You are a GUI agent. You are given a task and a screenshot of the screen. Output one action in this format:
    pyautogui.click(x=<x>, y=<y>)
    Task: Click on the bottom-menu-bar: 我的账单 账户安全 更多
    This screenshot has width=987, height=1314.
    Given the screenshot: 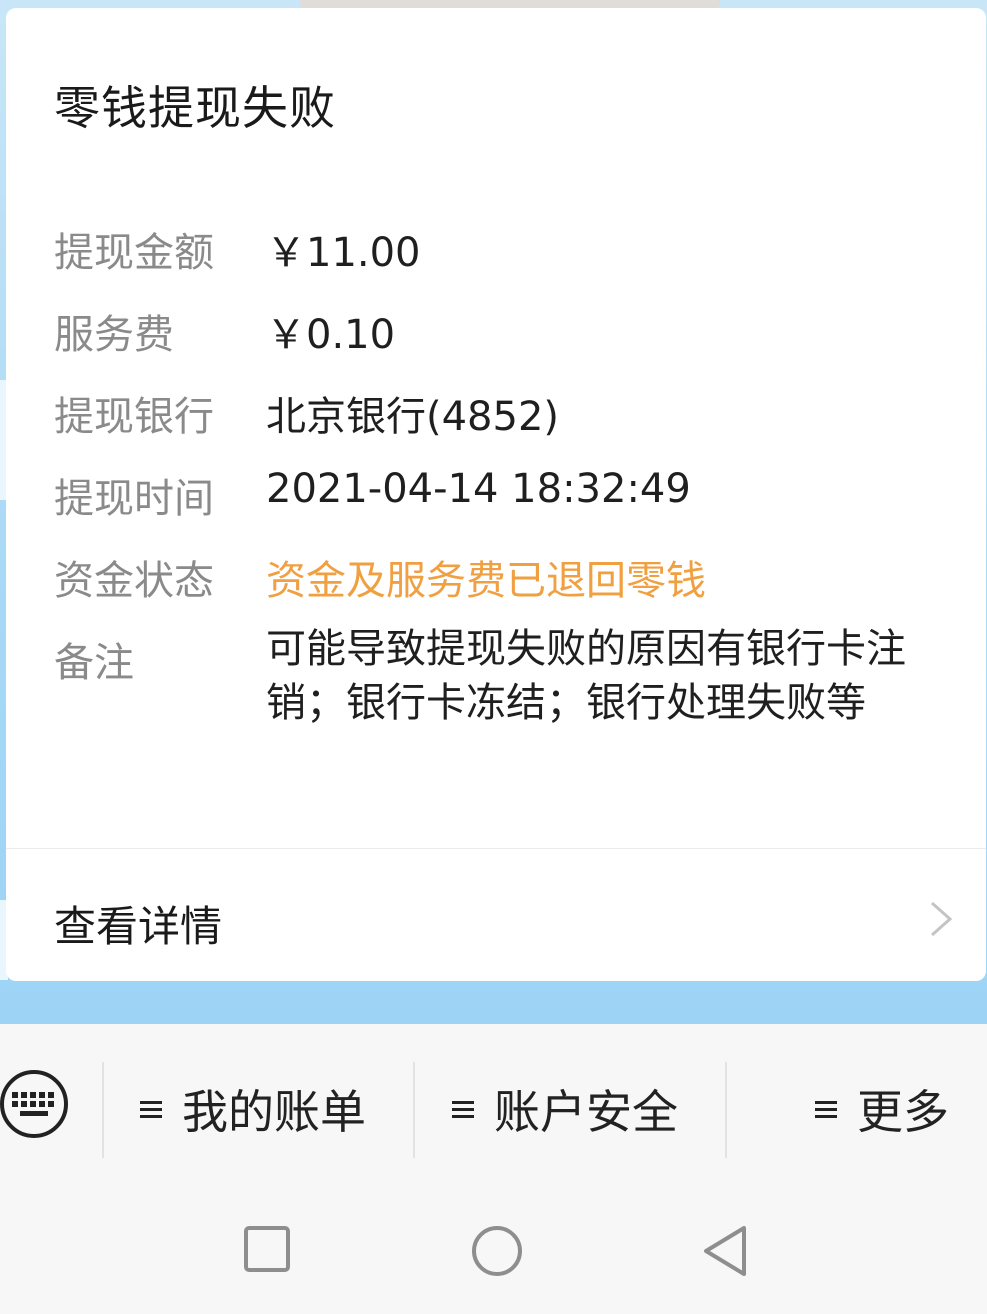 What is the action you would take?
    pyautogui.click(x=493, y=1098)
    